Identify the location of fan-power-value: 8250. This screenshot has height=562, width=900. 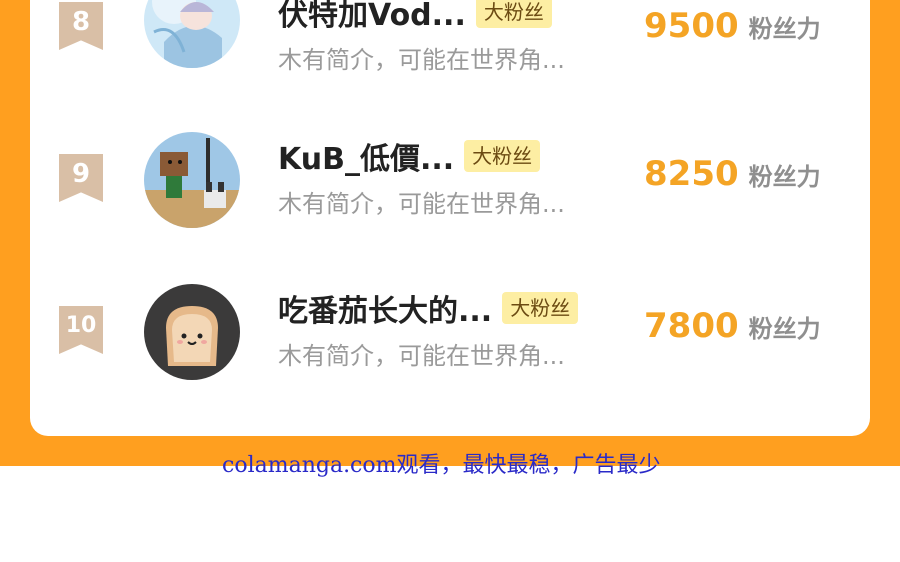
(691, 174).